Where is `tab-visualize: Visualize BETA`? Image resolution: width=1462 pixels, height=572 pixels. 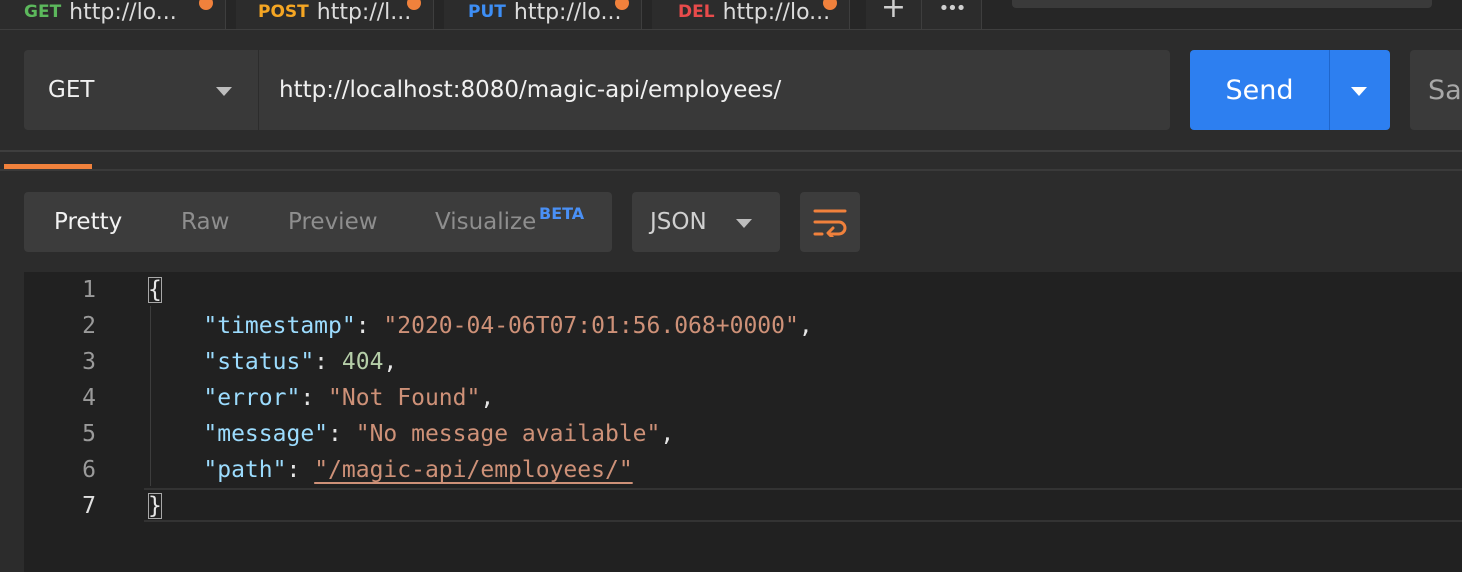 tab-visualize: Visualize BETA is located at coordinates (520, 222).